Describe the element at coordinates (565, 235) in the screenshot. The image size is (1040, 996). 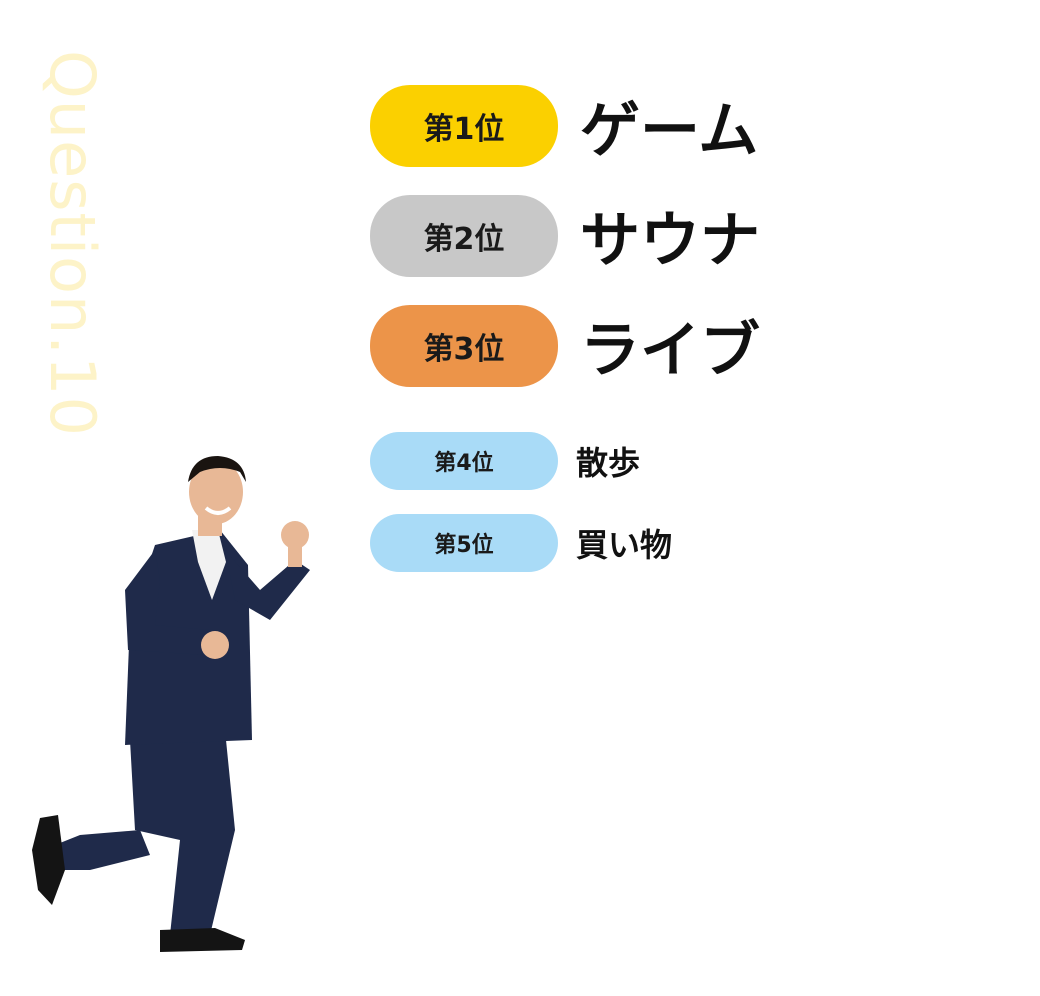
I see `rank-row-2: 第2位 サウナ` at that location.